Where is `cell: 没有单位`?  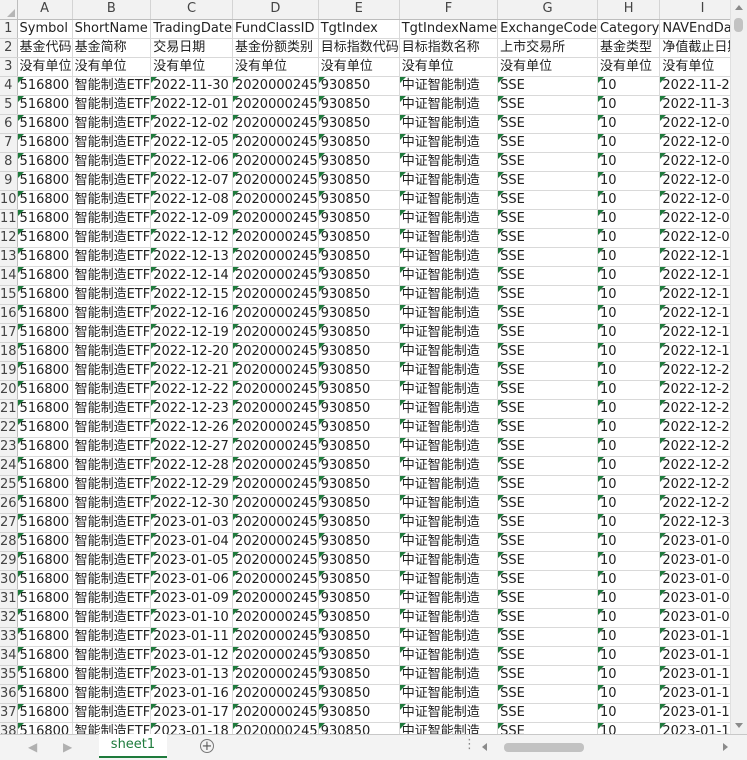 cell: 没有单位 is located at coordinates (45, 67).